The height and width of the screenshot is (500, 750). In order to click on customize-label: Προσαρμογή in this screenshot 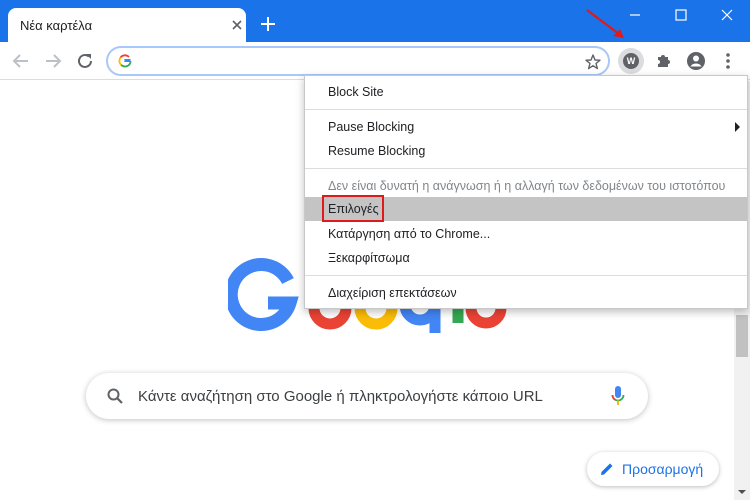, I will do `click(663, 469)`.